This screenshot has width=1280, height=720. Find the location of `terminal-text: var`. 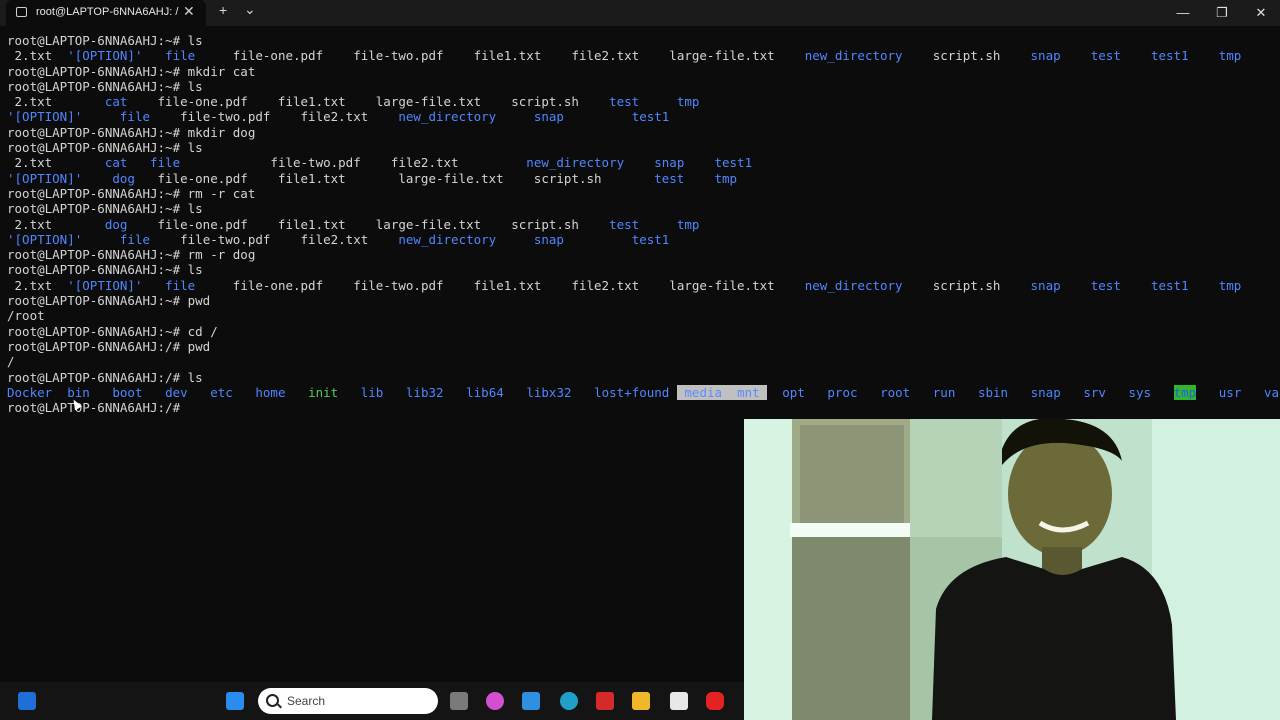

terminal-text: var is located at coordinates (1271, 392).